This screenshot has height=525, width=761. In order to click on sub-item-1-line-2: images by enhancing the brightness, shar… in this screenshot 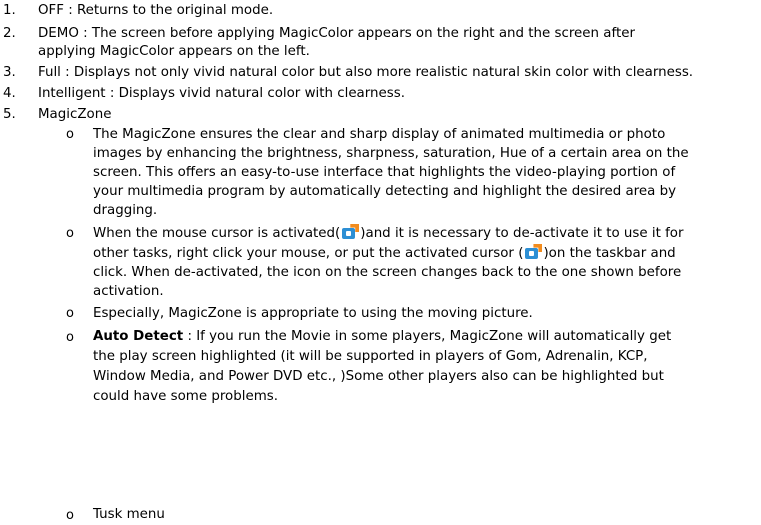, I will do `click(391, 153)`.